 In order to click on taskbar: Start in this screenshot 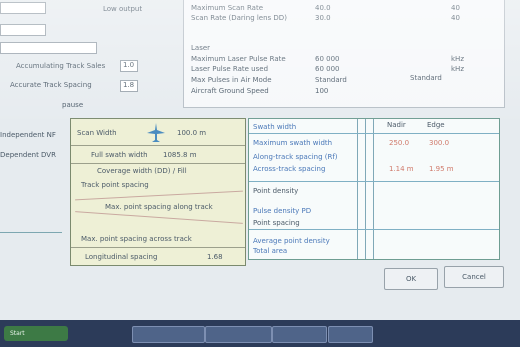, I will do `click(260, 333)`.